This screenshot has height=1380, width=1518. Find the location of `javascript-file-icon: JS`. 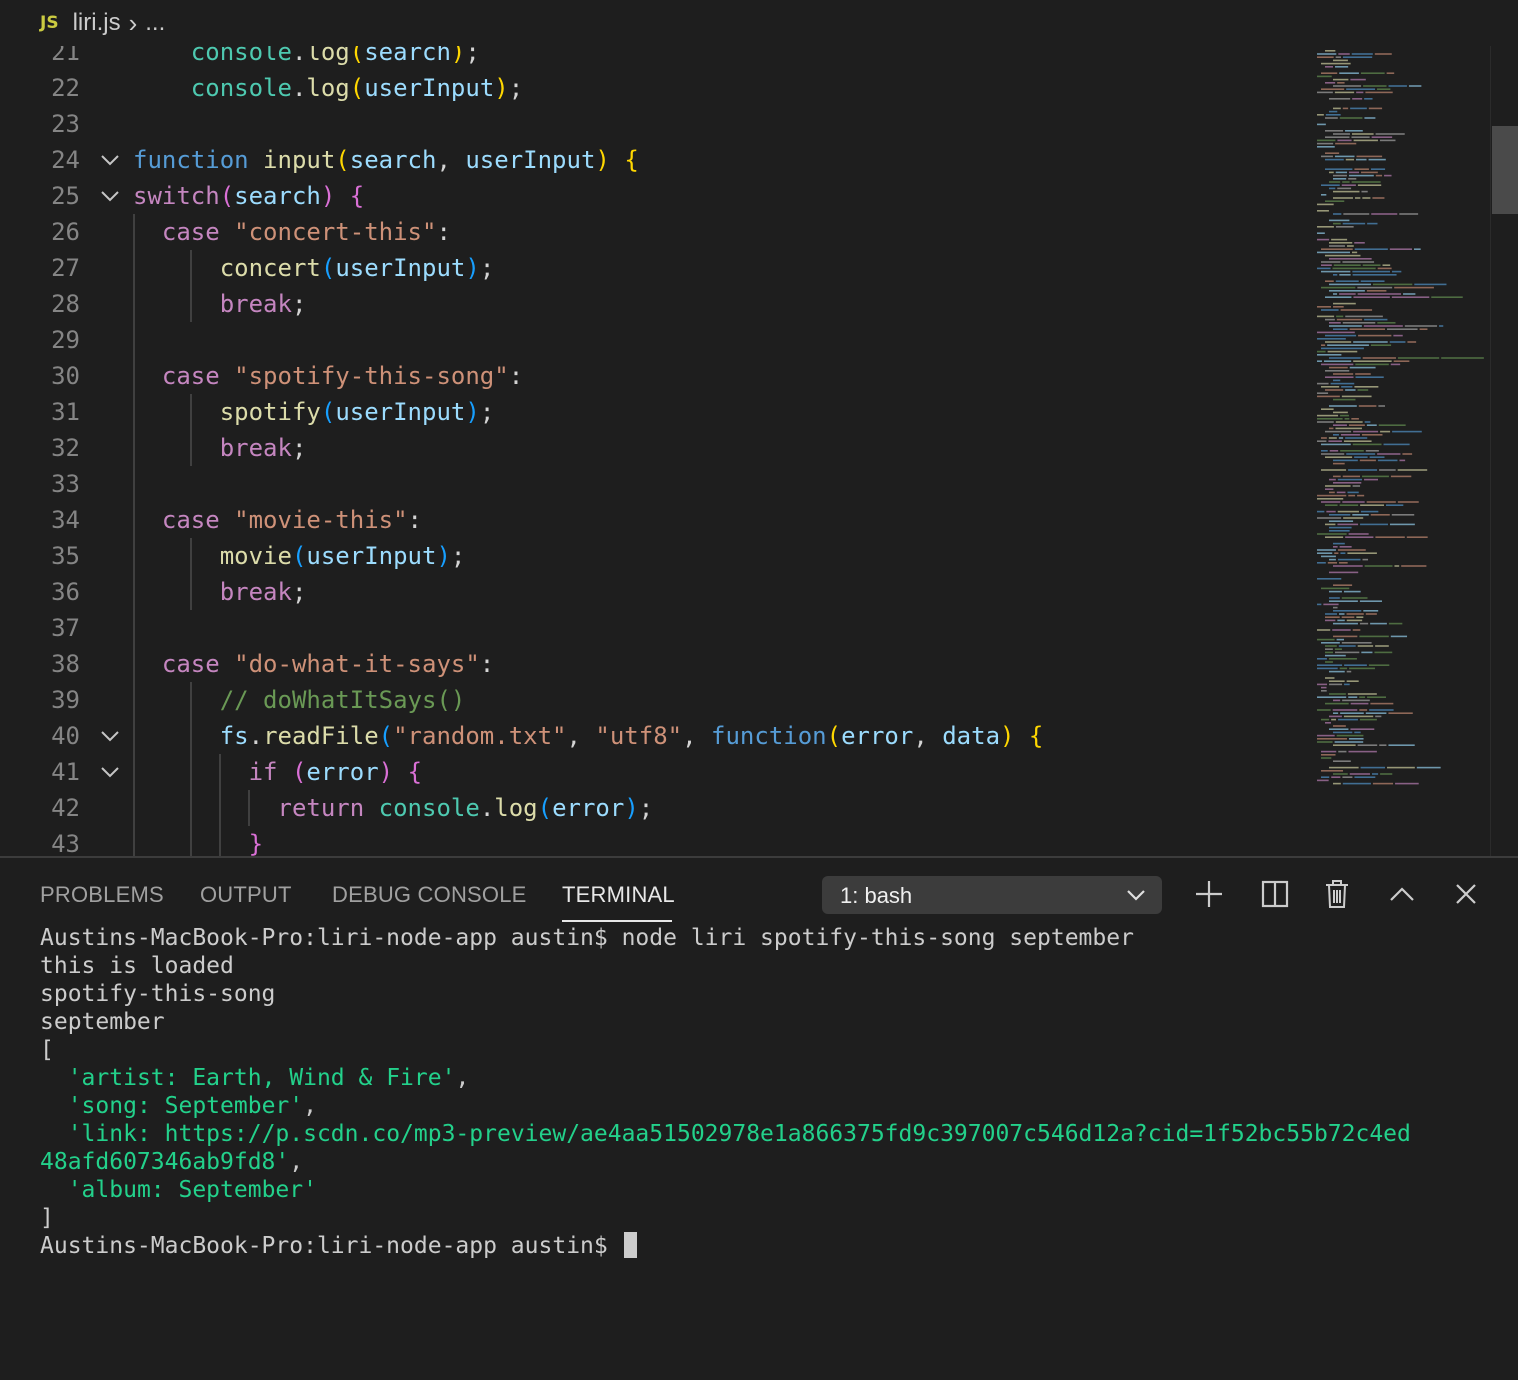

javascript-file-icon: JS is located at coordinates (49, 23).